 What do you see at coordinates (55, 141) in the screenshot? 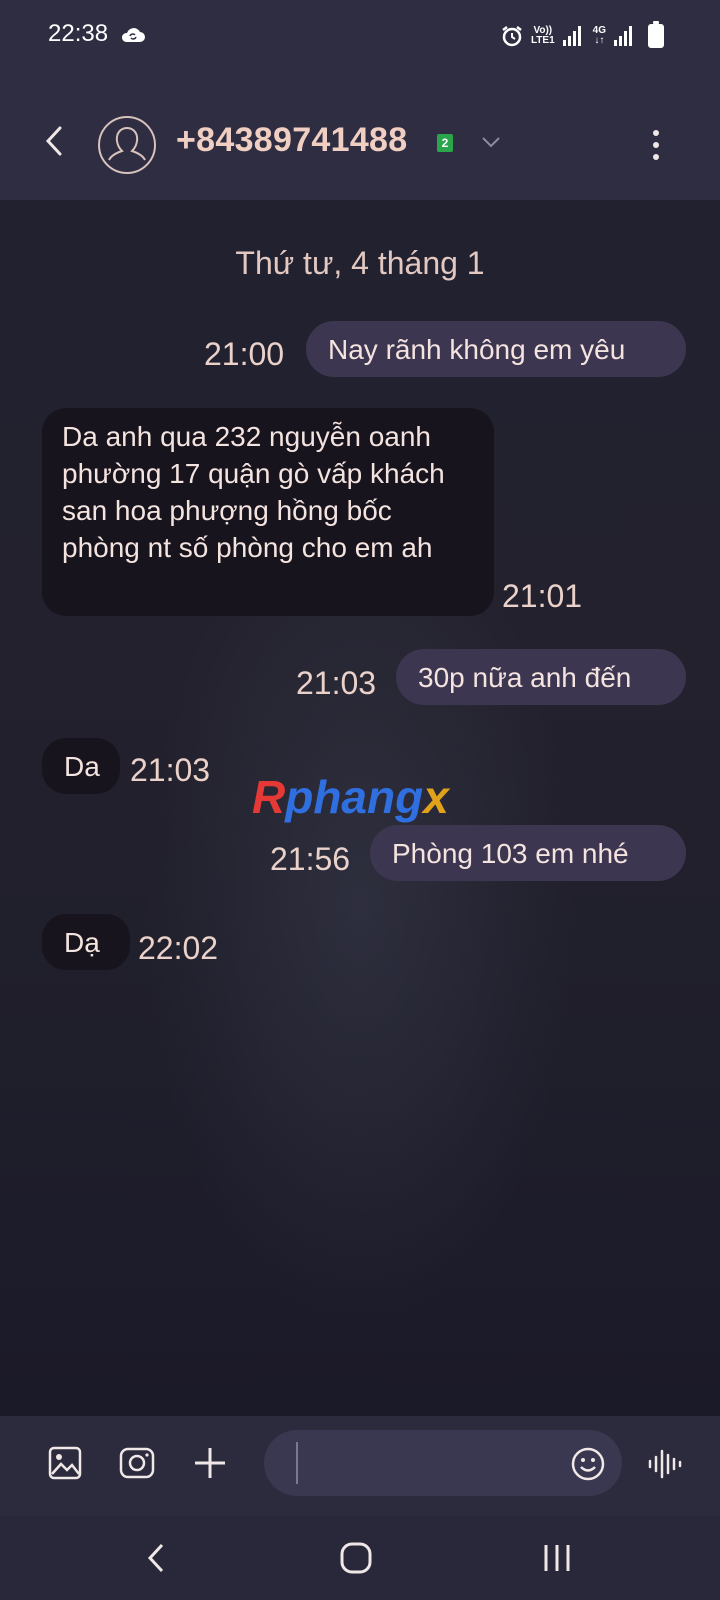
I see `back-button` at bounding box center [55, 141].